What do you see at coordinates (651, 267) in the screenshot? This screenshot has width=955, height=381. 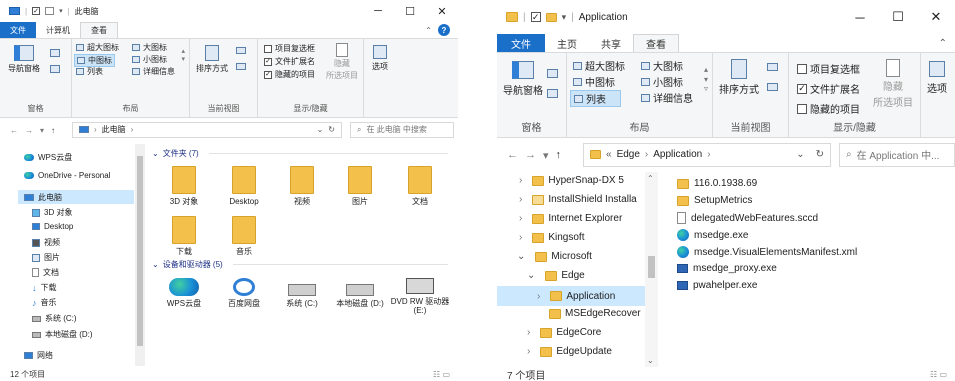 I see `scrollbar-thumb` at bounding box center [651, 267].